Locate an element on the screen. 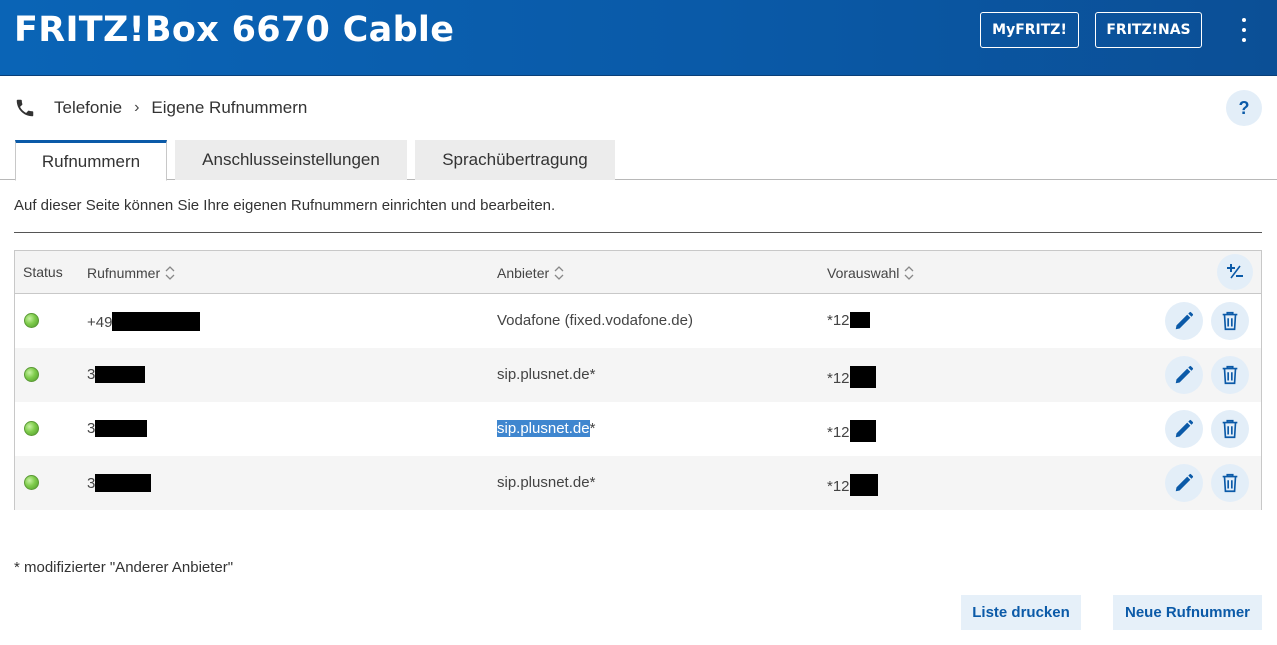  help-button: ? is located at coordinates (1244, 108).